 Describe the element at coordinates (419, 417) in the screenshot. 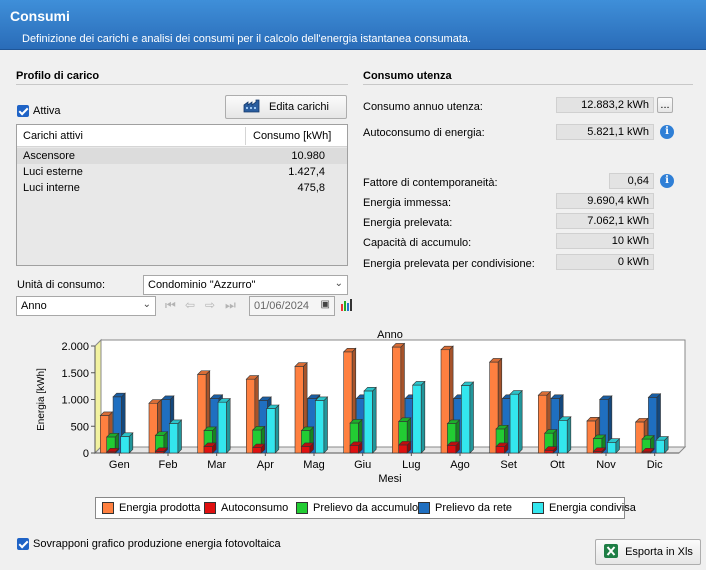

I see `bar-energia-condivisa-lug` at that location.